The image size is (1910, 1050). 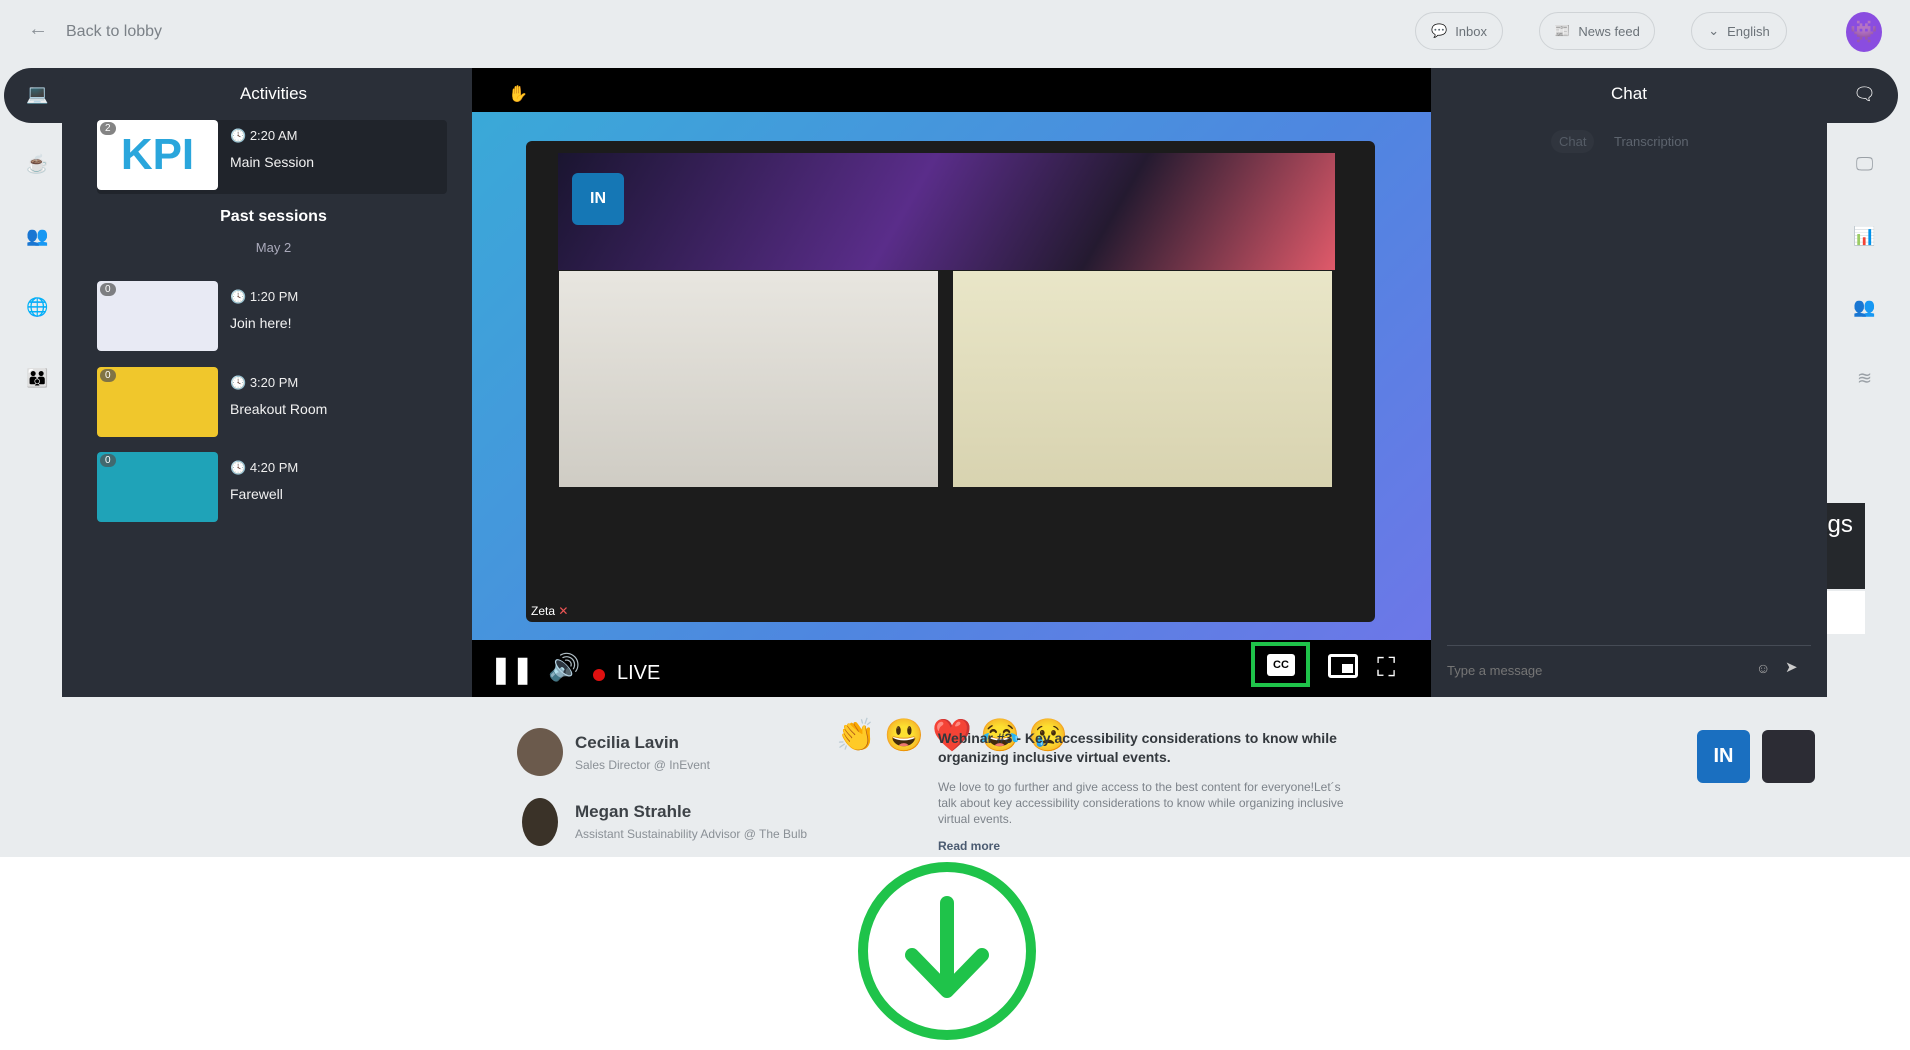 What do you see at coordinates (633, 811) in the screenshot?
I see `speaker-name: Megan Strahle` at bounding box center [633, 811].